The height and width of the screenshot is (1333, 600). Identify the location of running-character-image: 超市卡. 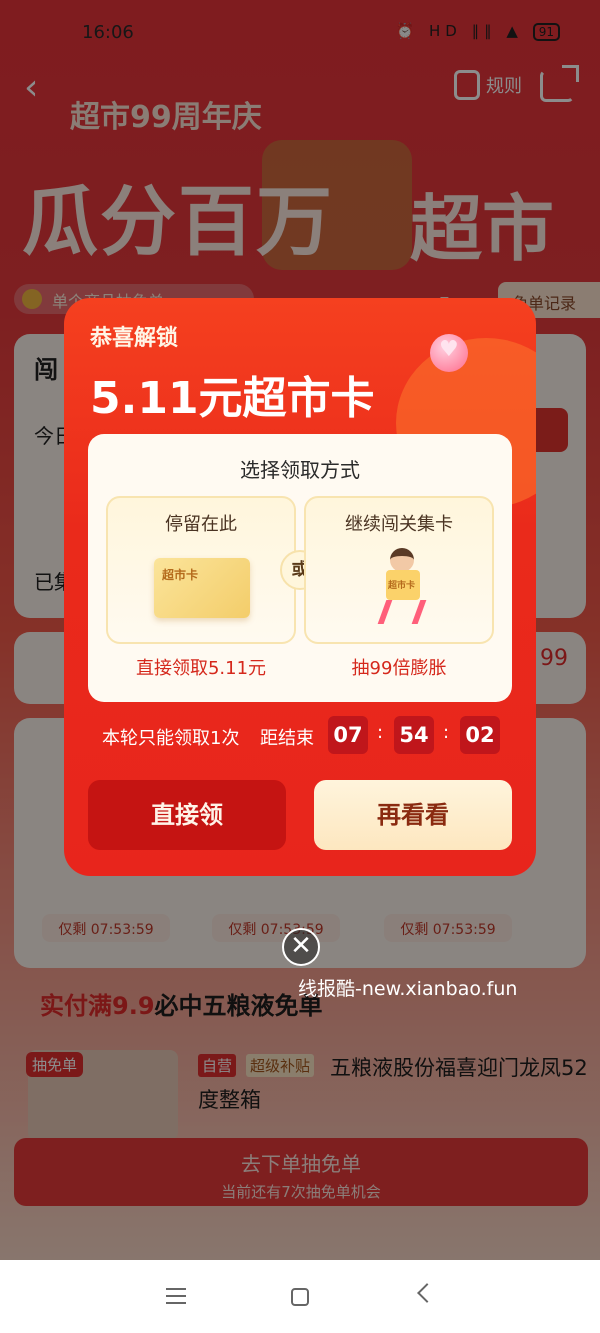
(402, 588).